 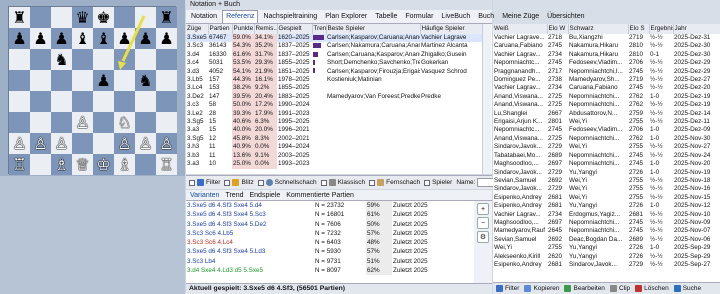 I want to click on vertical-scrollbar, so click(x=486, y=99).